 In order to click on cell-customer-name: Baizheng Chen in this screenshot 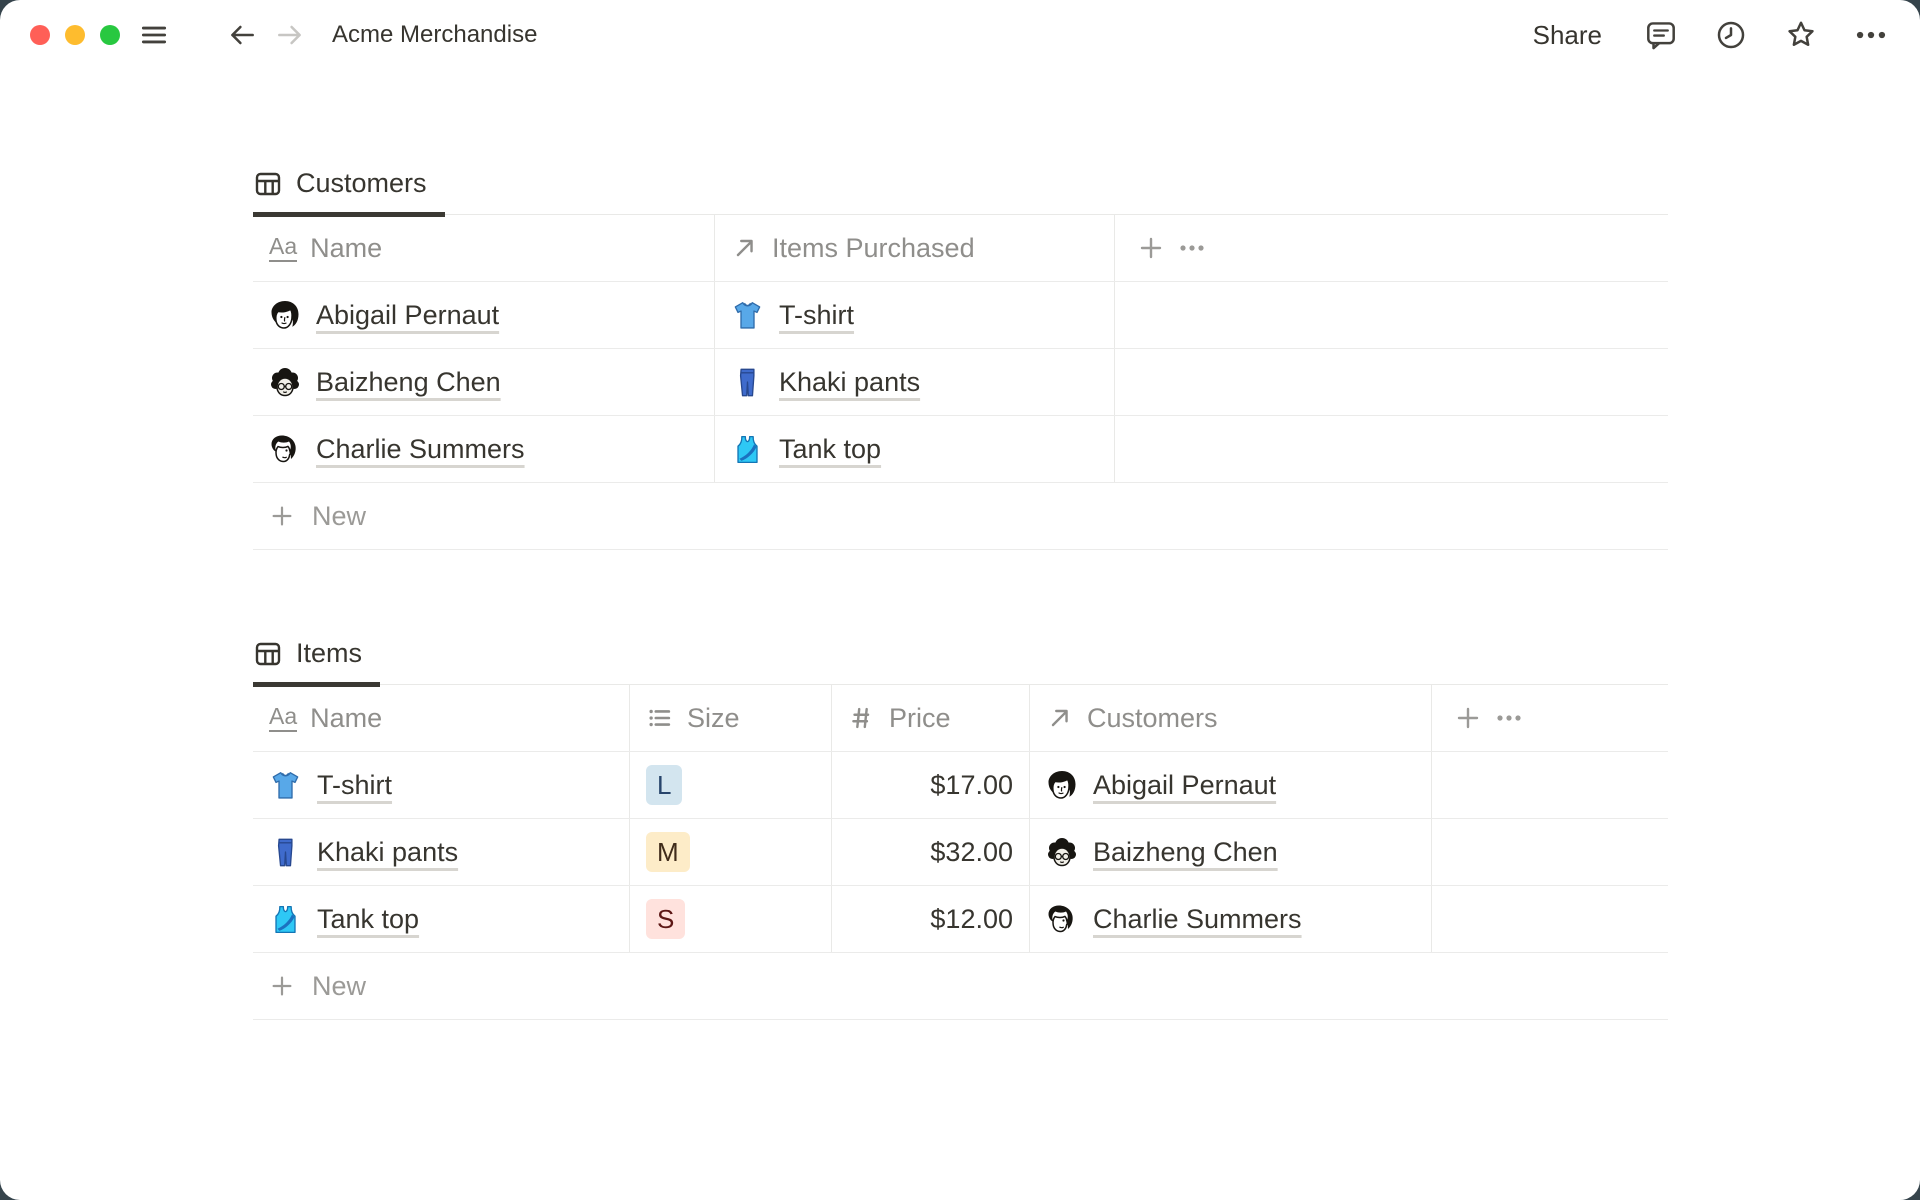, I will do `click(484, 382)`.